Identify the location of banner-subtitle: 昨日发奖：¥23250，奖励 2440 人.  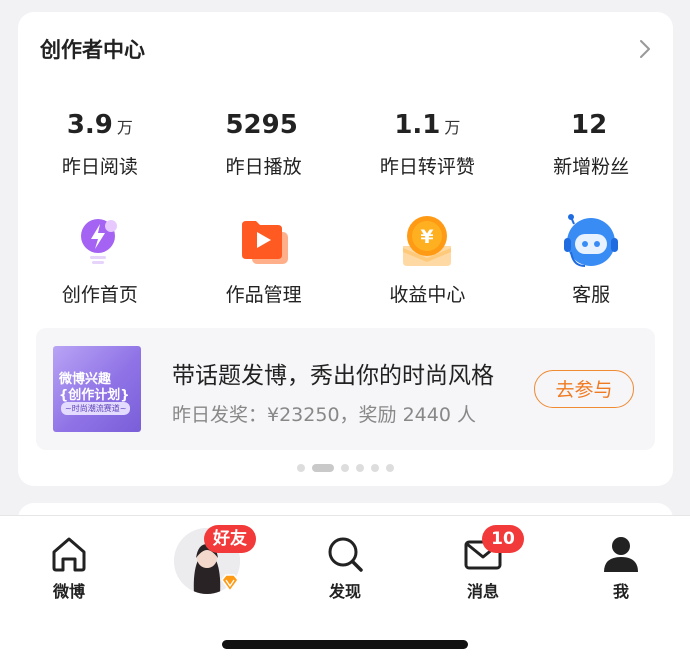
(324, 415).